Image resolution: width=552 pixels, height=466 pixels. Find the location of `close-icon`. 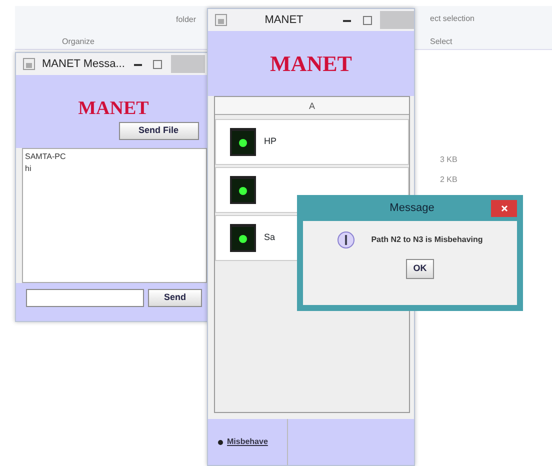

close-icon is located at coordinates (504, 208).